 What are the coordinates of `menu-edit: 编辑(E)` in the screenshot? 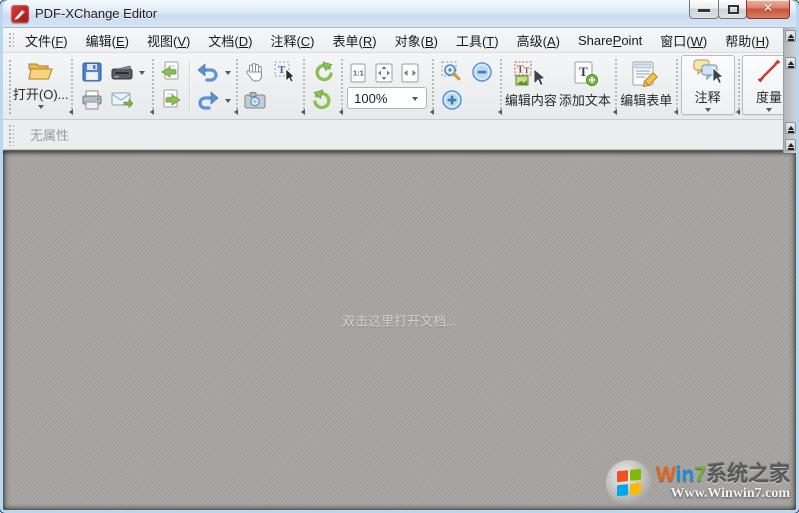 It's located at (107, 40).